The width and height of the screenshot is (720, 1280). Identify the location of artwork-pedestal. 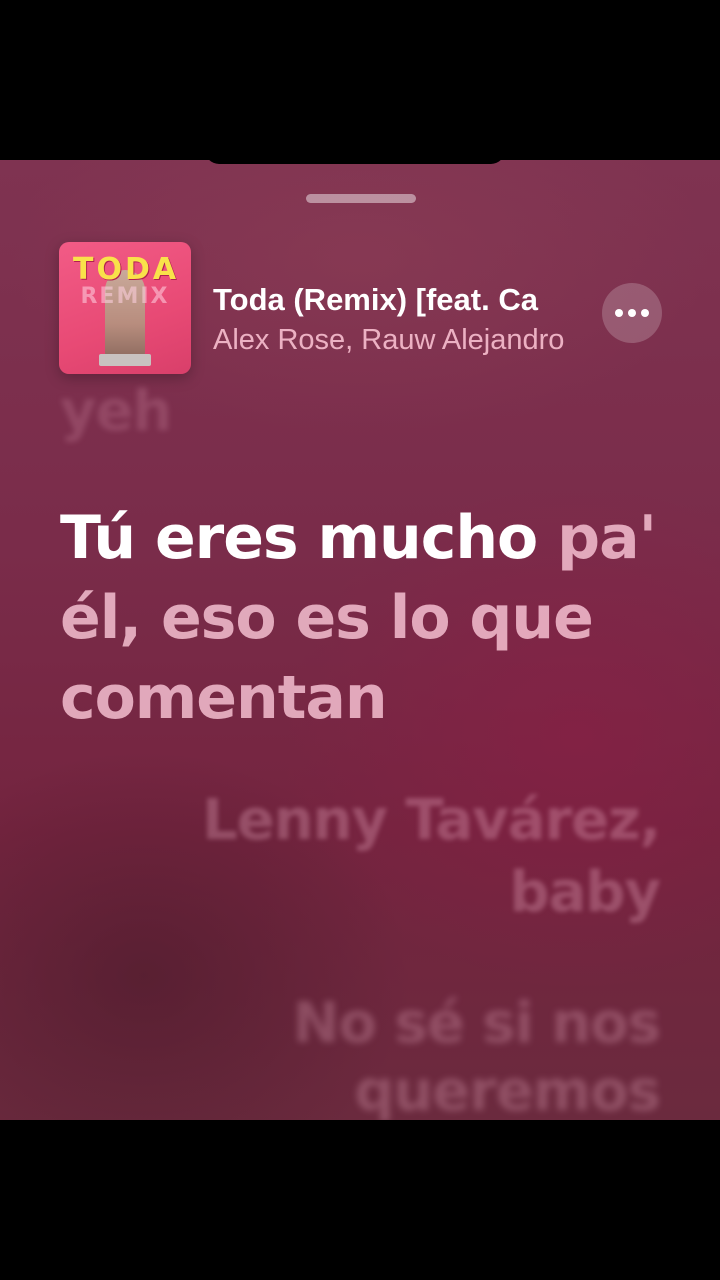
(125, 360).